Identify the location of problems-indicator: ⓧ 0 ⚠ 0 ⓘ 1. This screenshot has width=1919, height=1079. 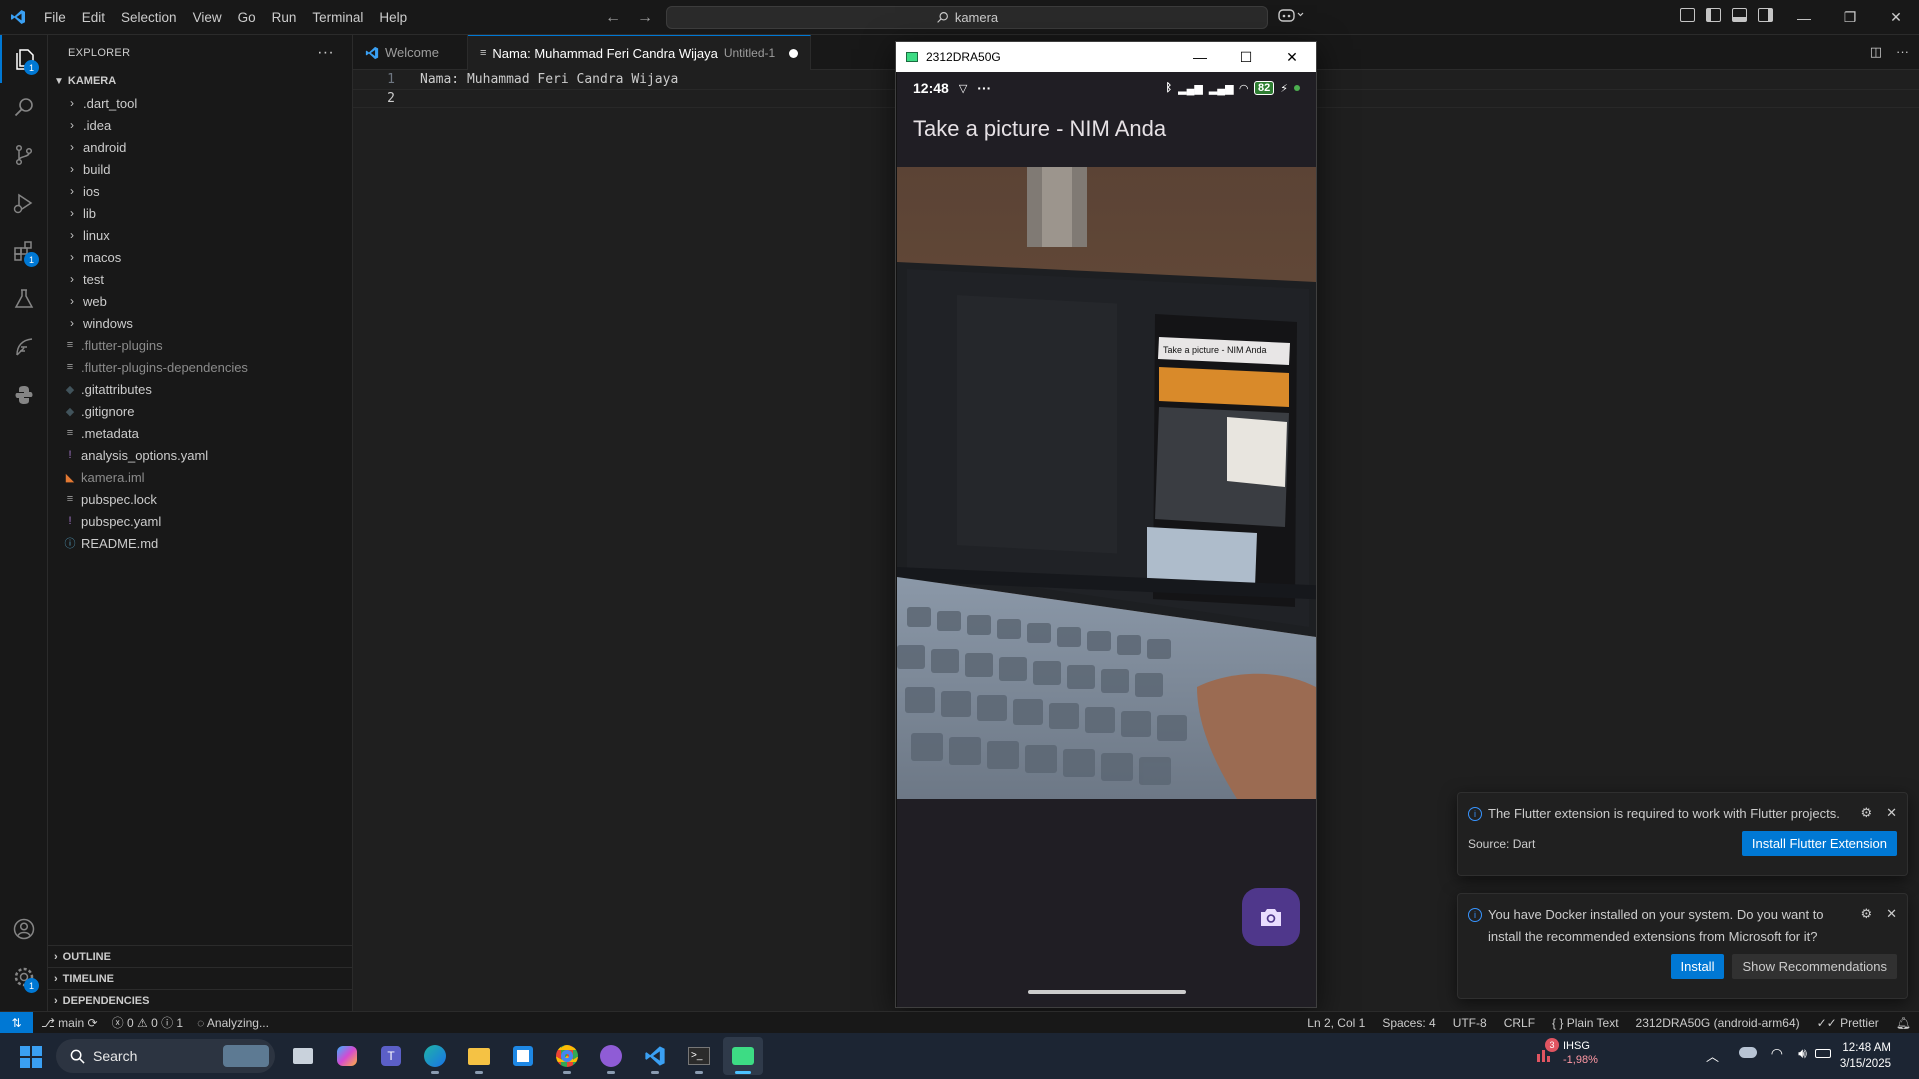
(148, 1022).